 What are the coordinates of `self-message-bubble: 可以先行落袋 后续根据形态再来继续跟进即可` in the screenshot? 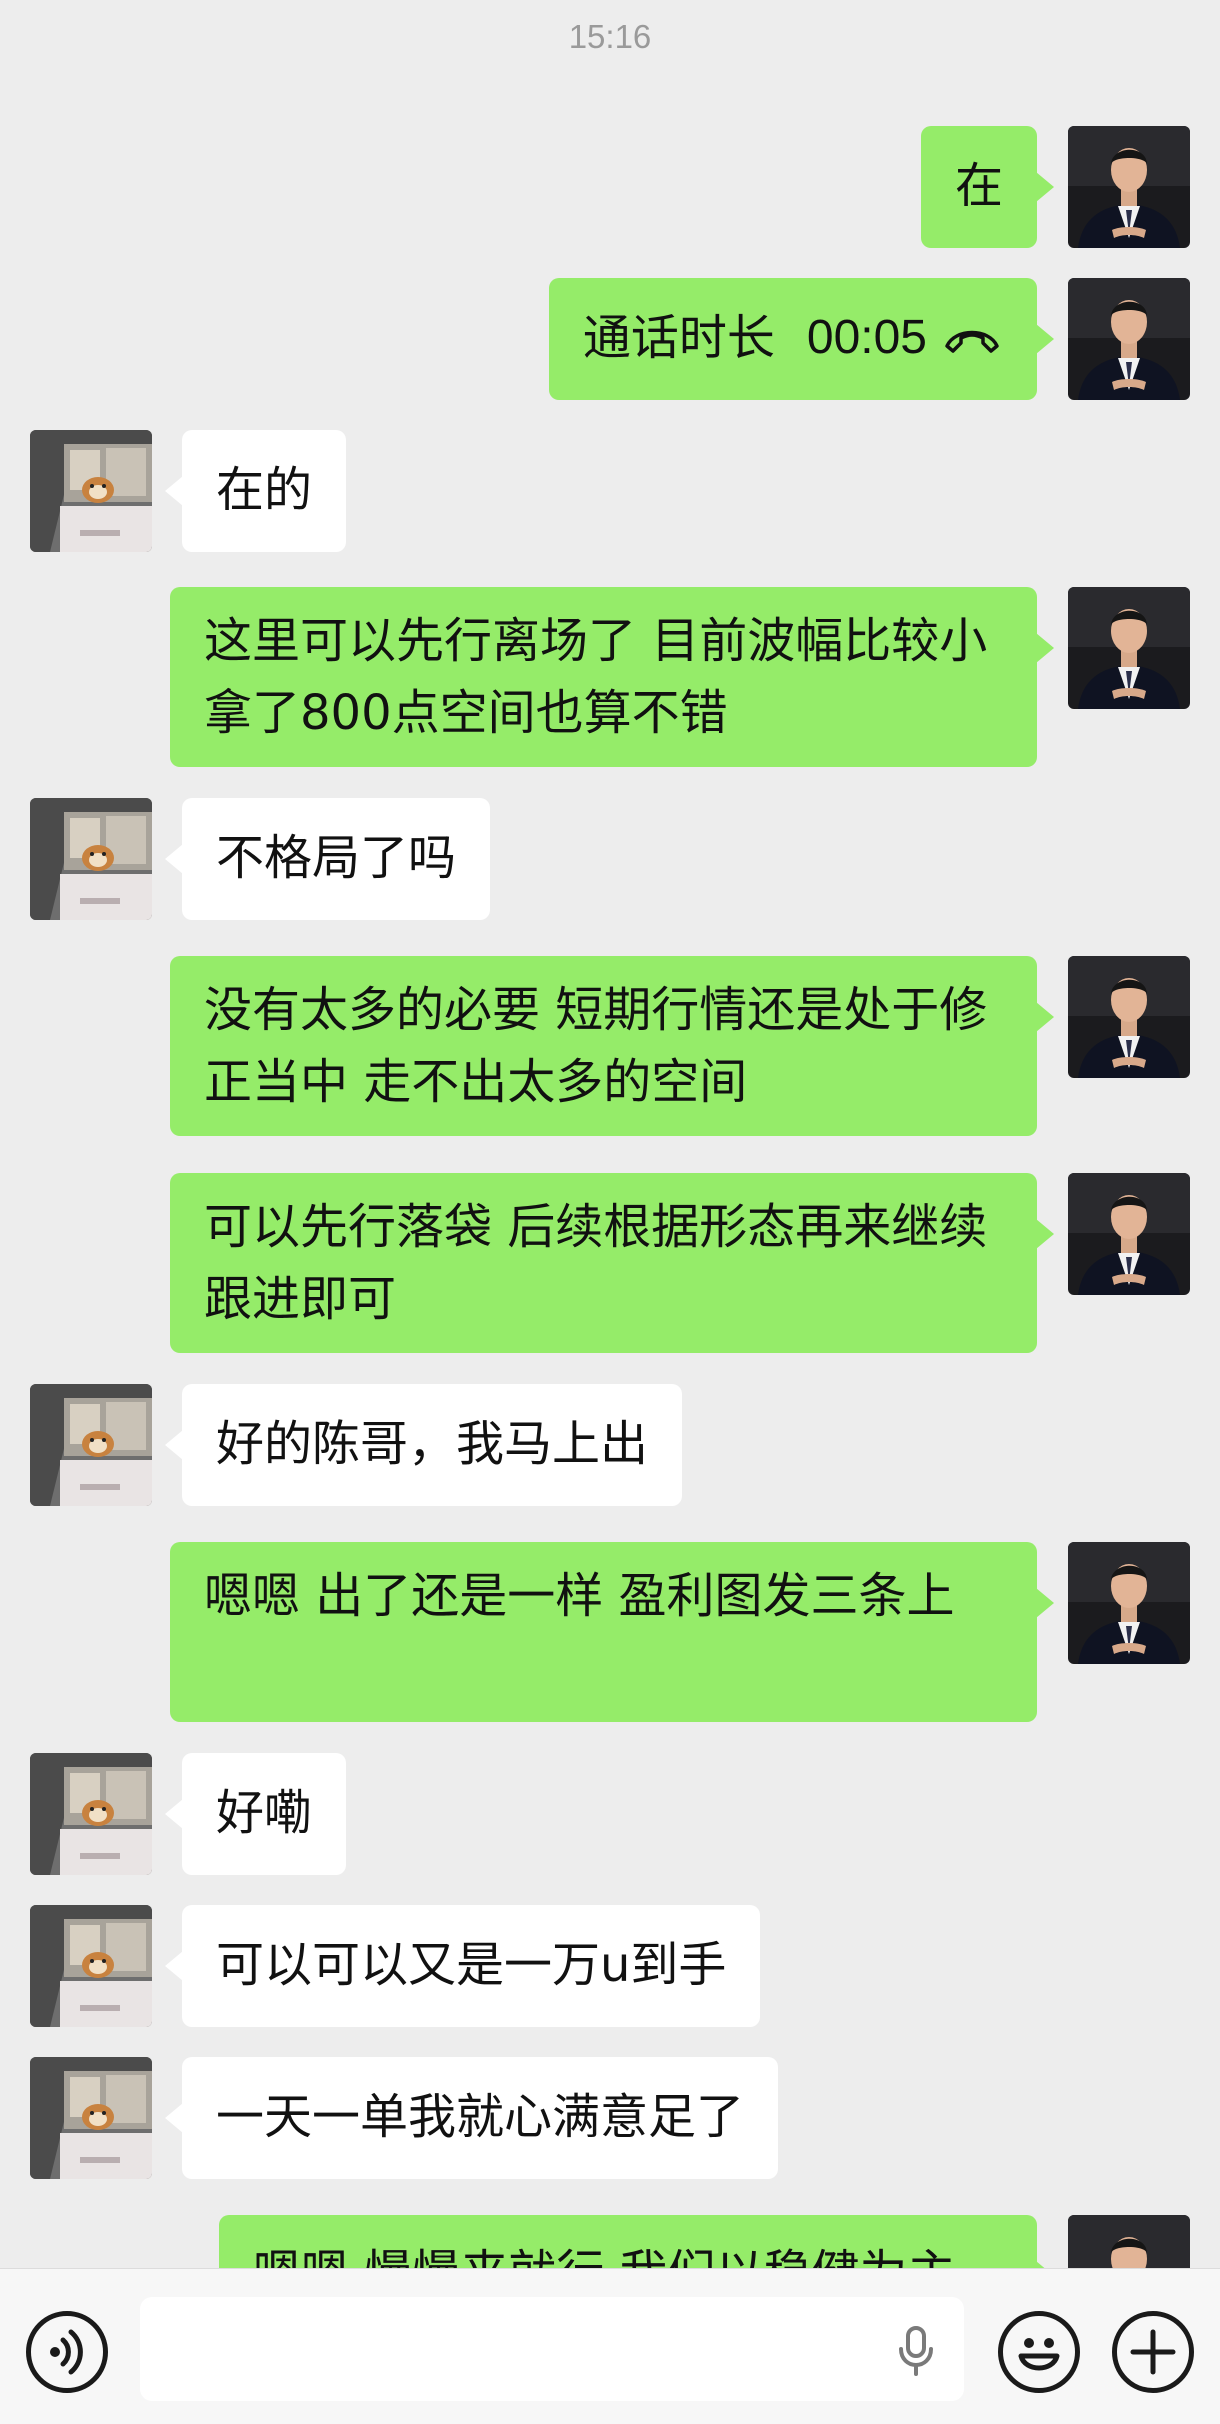 It's located at (612, 1263).